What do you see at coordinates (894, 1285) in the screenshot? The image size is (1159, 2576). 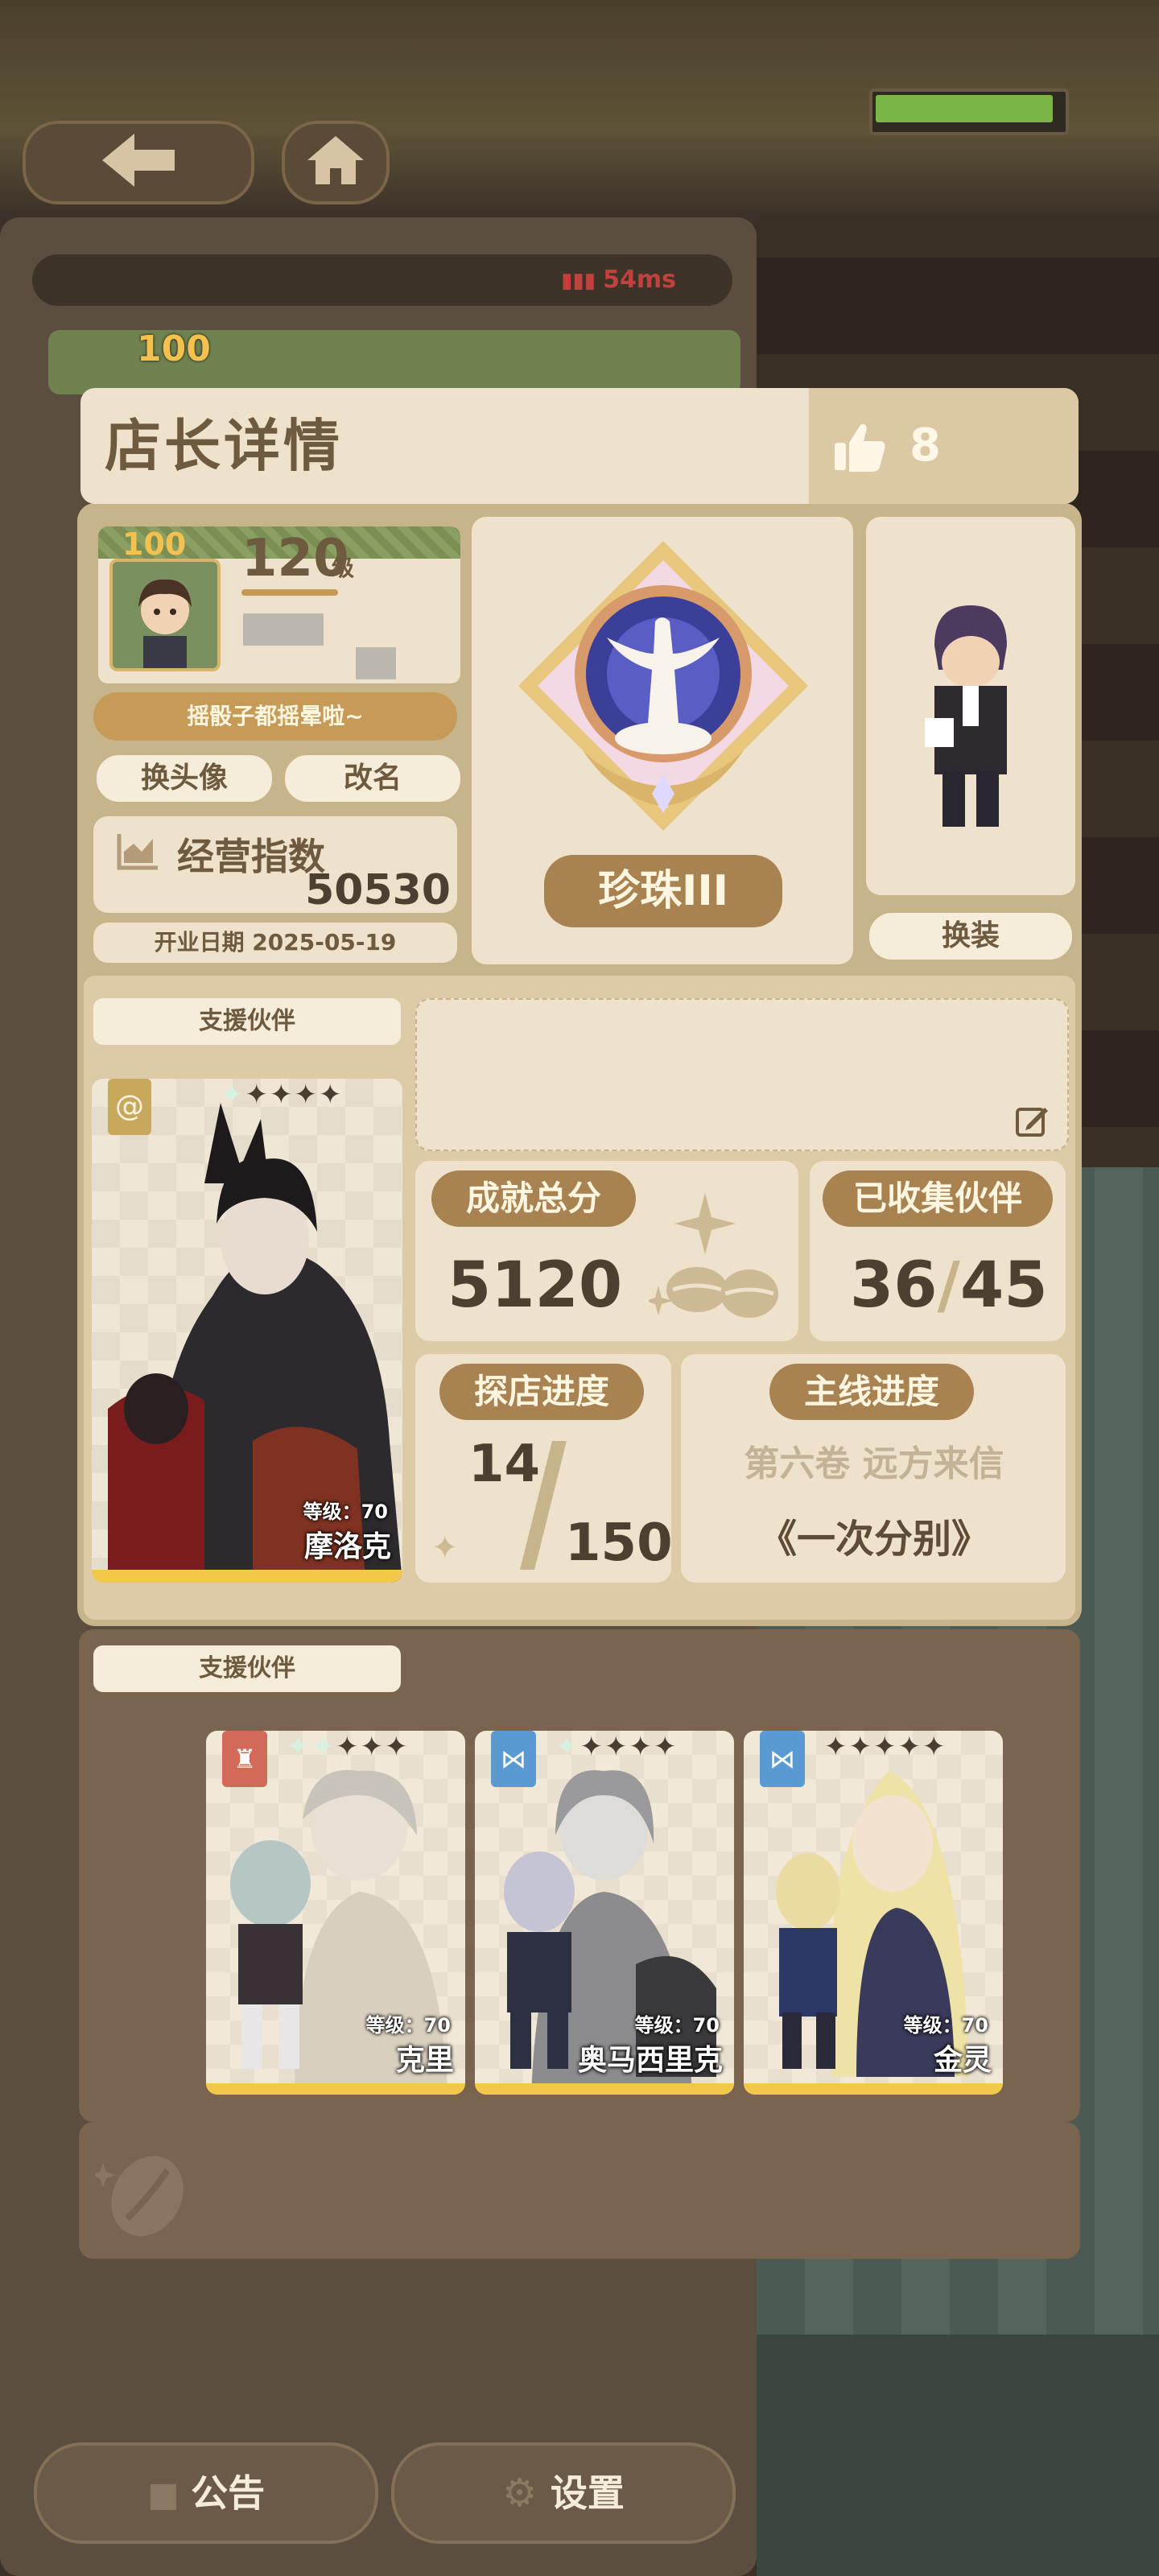 I see `collected-current: 36` at bounding box center [894, 1285].